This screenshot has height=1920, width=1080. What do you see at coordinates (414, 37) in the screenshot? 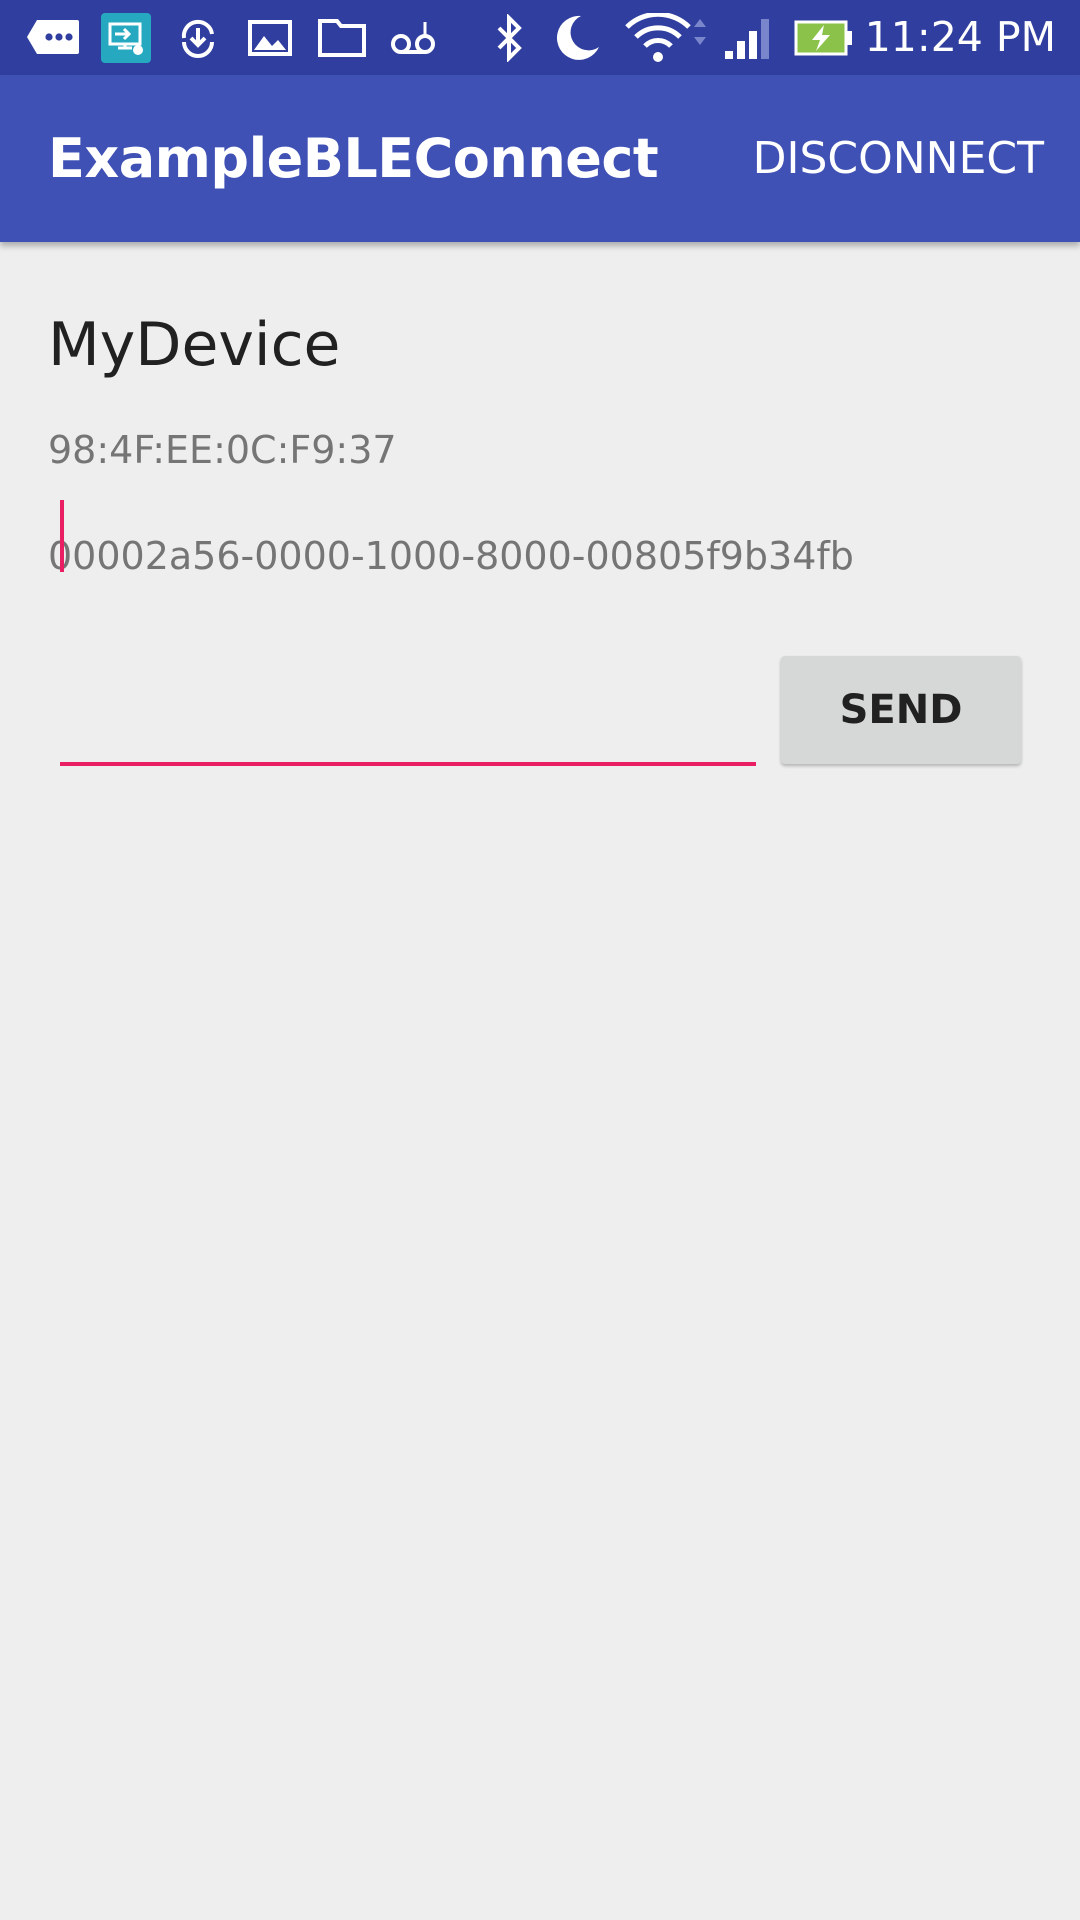
I see `voicemail-icon` at bounding box center [414, 37].